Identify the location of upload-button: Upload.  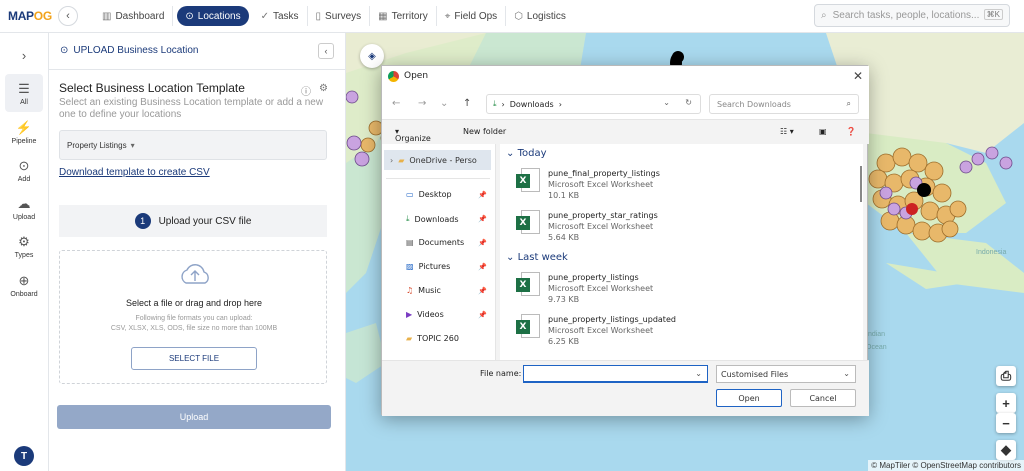
(194, 417).